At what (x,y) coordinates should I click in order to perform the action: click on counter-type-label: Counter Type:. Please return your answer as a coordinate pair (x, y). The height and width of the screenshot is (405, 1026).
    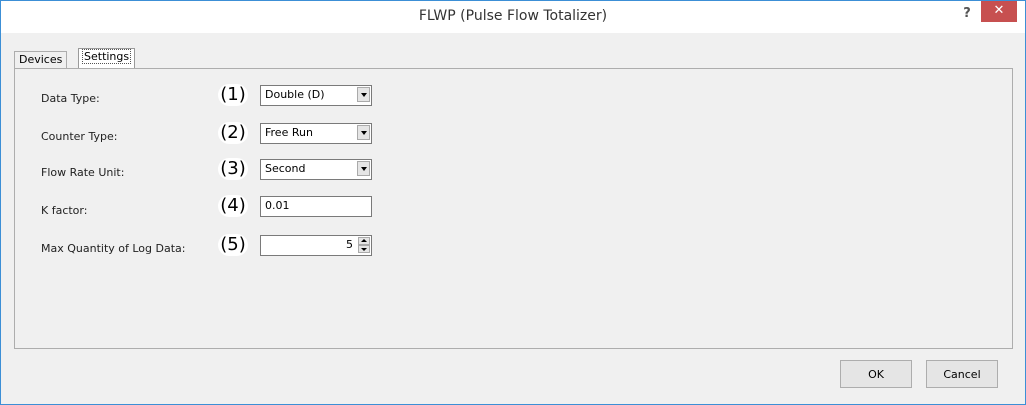
    Looking at the image, I should click on (79, 136).